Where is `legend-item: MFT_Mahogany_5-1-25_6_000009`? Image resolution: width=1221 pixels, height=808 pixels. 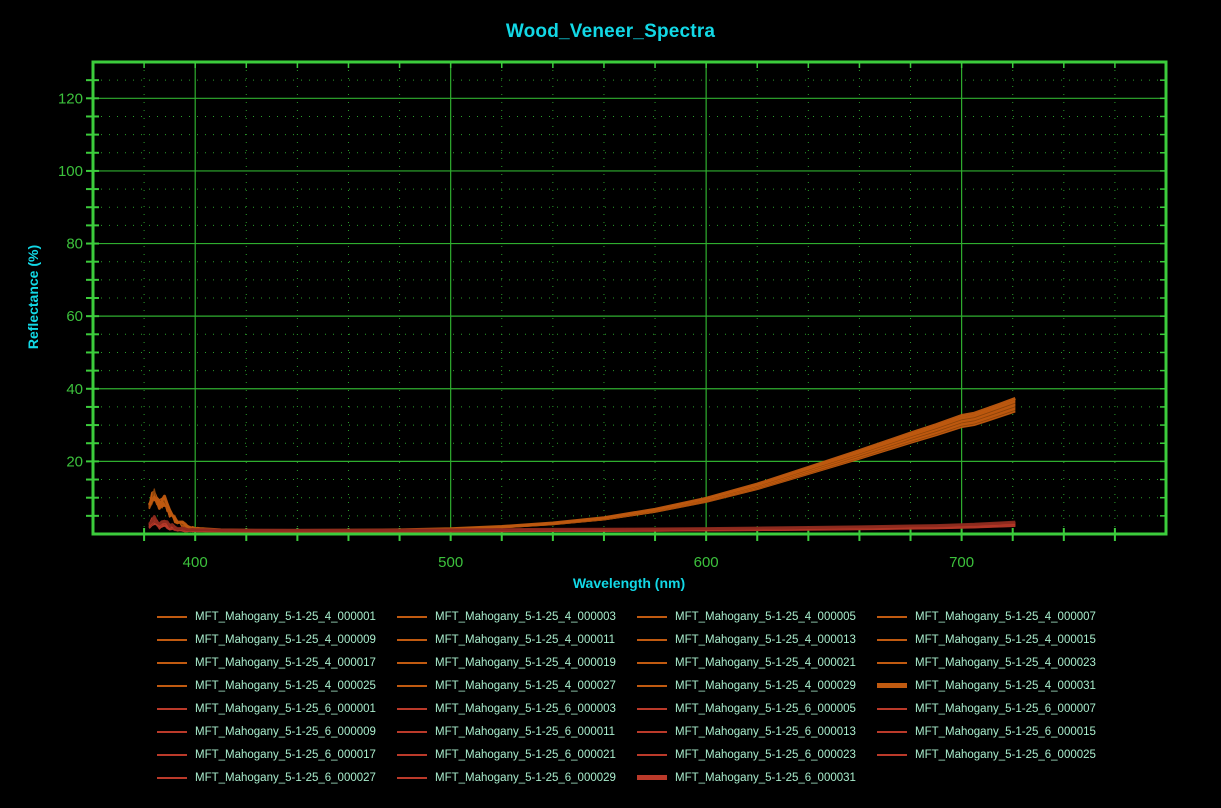
legend-item: MFT_Mahogany_5-1-25_6_000009 is located at coordinates (277, 731).